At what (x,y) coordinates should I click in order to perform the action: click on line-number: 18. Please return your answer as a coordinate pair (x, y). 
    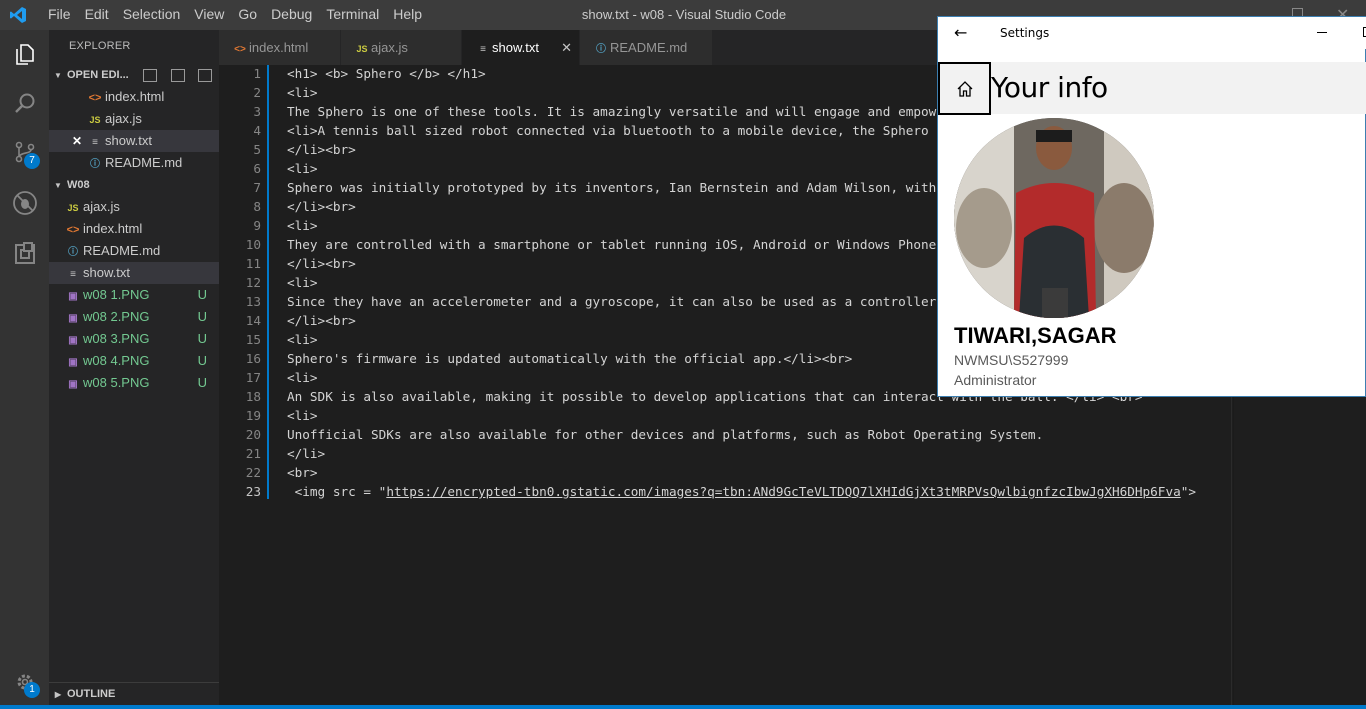
    Looking at the image, I should click on (253, 396).